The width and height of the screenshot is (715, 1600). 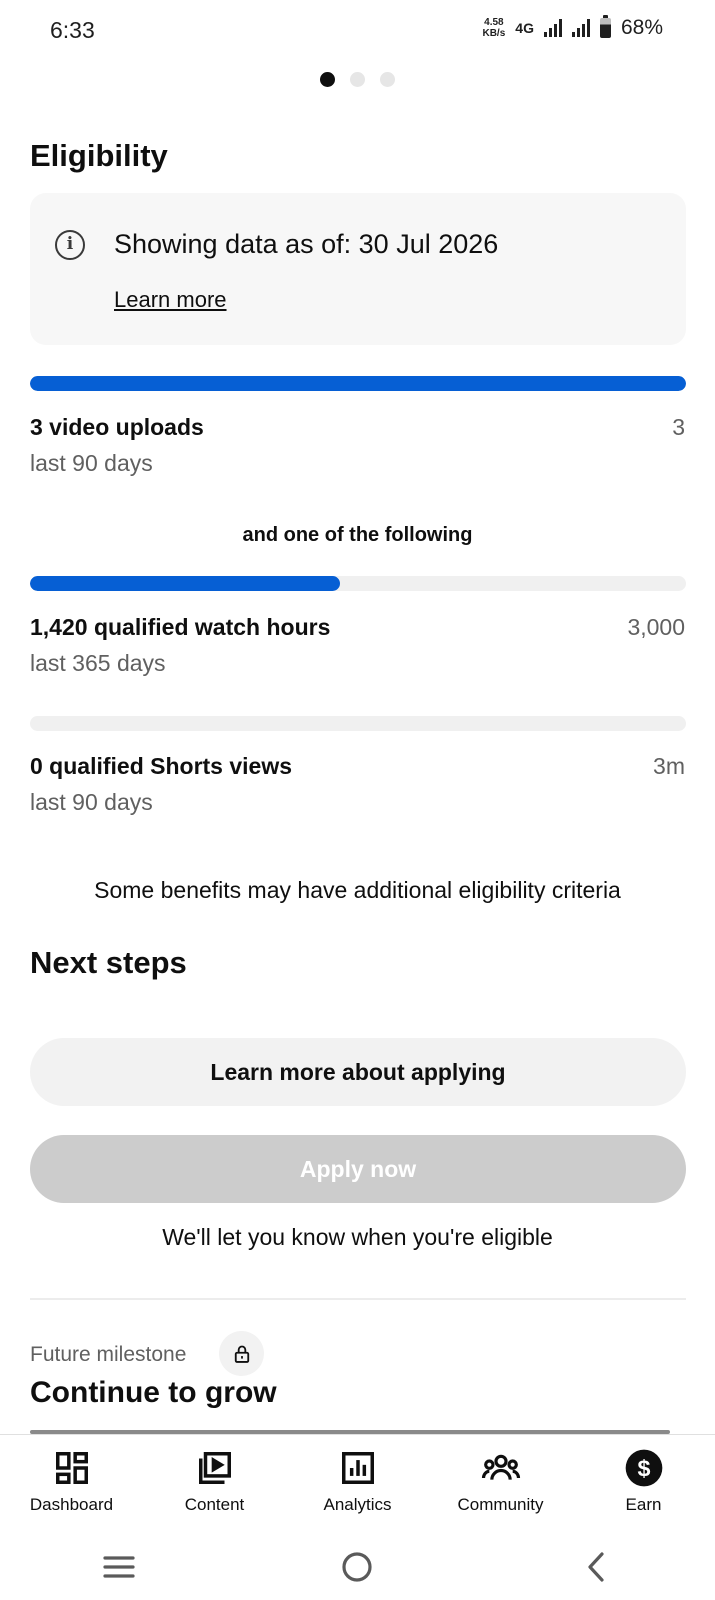 What do you see at coordinates (500, 1504) in the screenshot?
I see `nav-label-community: Community` at bounding box center [500, 1504].